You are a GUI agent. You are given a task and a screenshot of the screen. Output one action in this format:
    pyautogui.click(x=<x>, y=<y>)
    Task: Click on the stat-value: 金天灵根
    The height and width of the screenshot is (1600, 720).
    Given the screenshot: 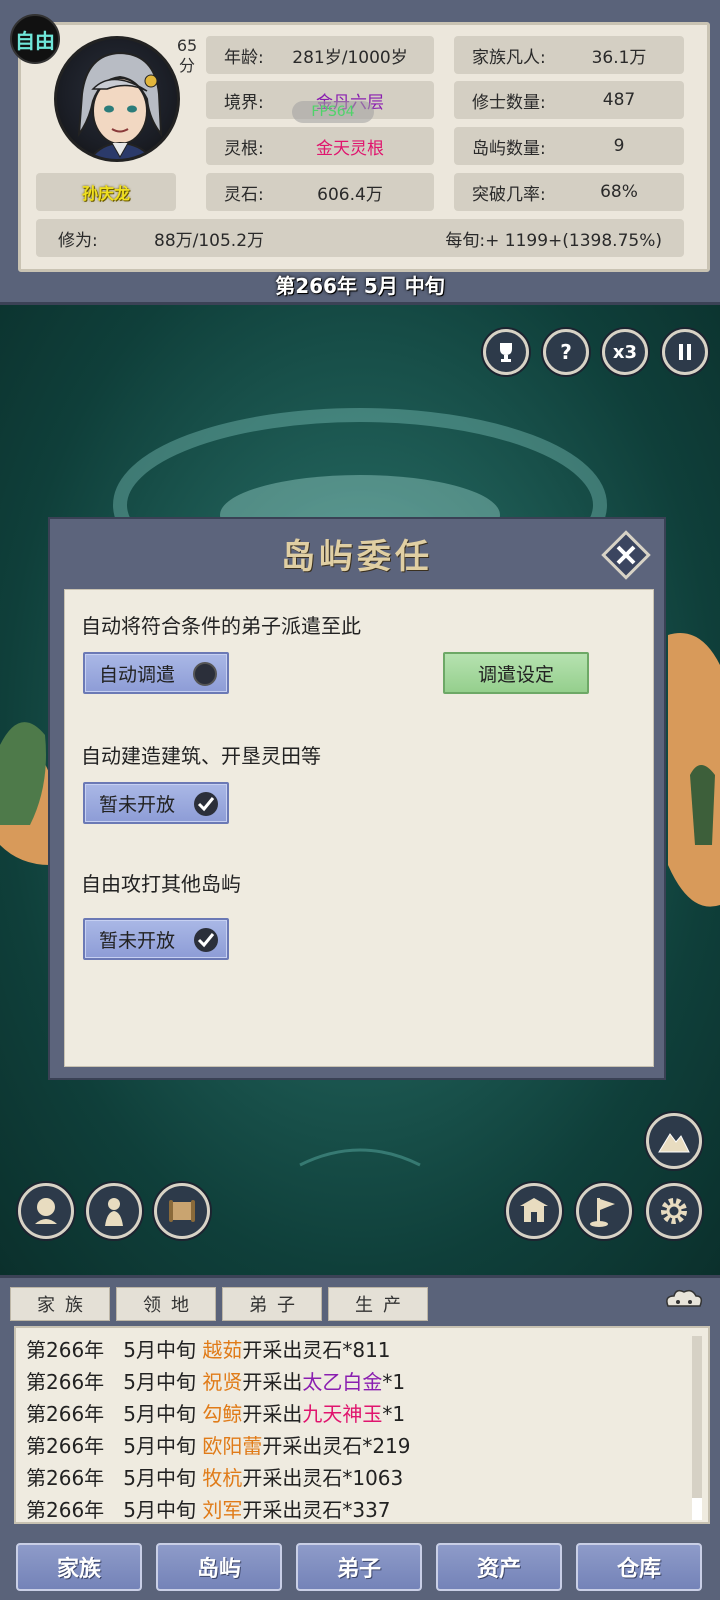 What is the action you would take?
    pyautogui.click(x=350, y=148)
    